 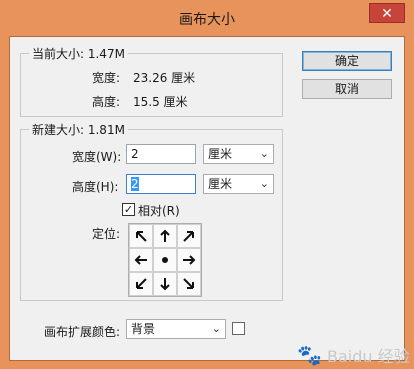 I want to click on anchor-top-left, so click(x=141, y=236).